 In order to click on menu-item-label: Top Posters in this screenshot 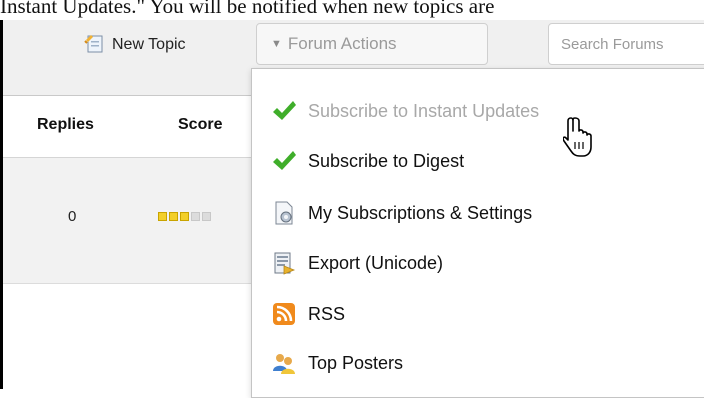, I will do `click(356, 362)`.